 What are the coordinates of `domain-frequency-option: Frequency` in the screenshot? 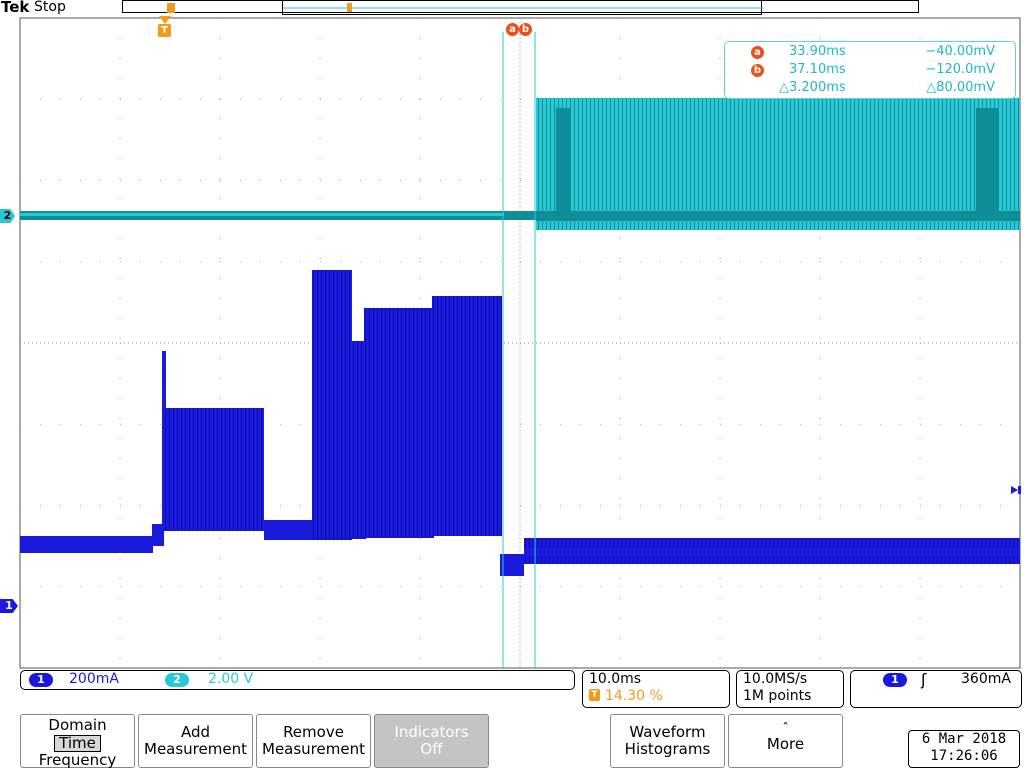 It's located at (77, 760).